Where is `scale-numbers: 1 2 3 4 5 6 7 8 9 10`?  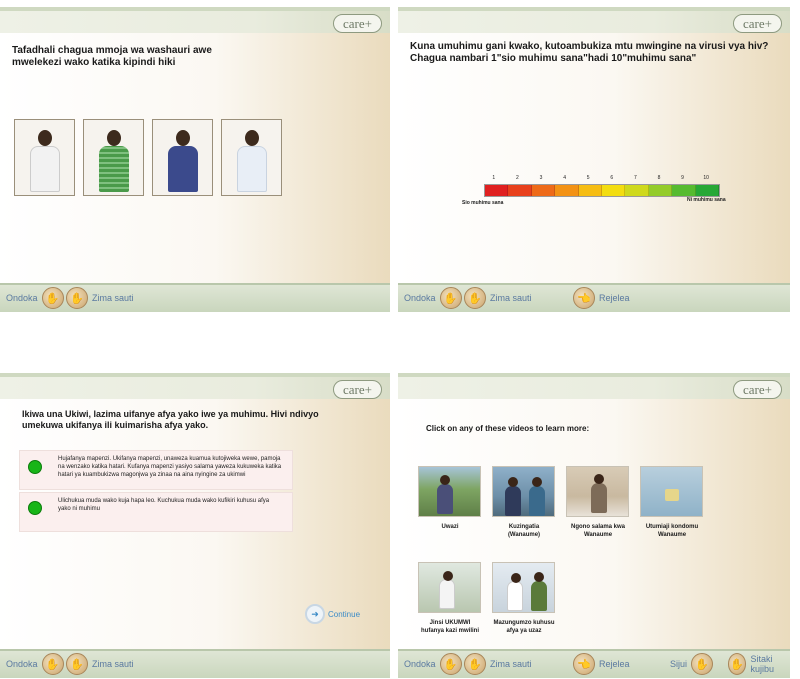
scale-numbers: 1 2 3 4 5 6 7 8 9 10 is located at coordinates (600, 178).